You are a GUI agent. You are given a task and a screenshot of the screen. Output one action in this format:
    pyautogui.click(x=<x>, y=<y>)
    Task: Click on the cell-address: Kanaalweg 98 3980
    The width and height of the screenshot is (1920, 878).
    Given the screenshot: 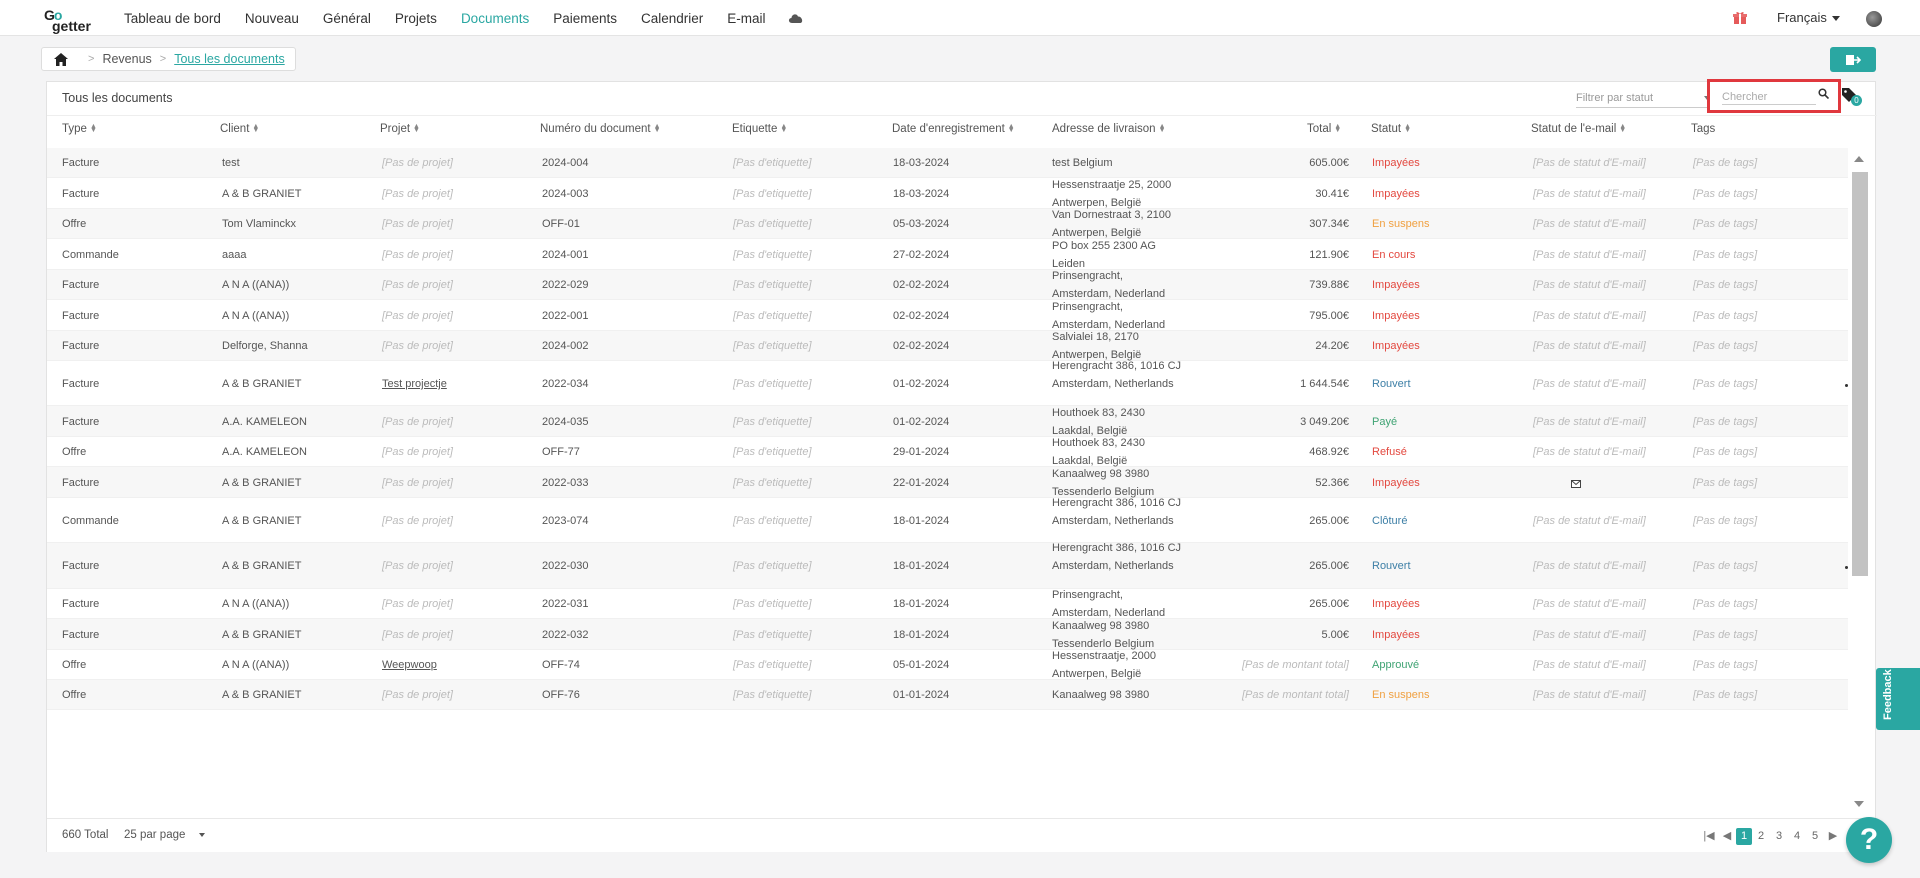 What is the action you would take?
    pyautogui.click(x=1101, y=695)
    